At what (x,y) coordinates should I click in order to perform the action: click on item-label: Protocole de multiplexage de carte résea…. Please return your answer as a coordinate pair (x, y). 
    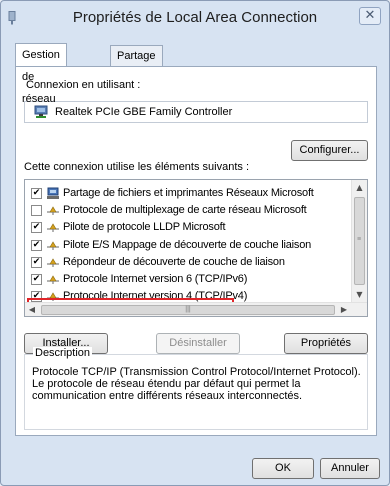
    Looking at the image, I should click on (185, 210).